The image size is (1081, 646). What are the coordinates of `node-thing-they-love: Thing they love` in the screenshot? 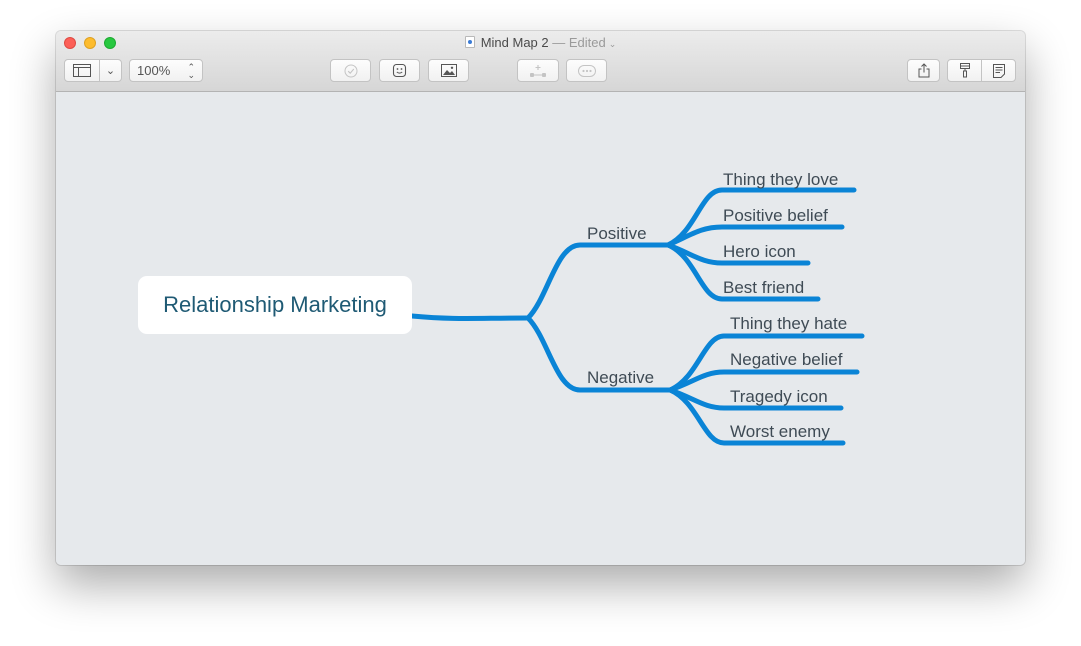 It's located at (780, 179).